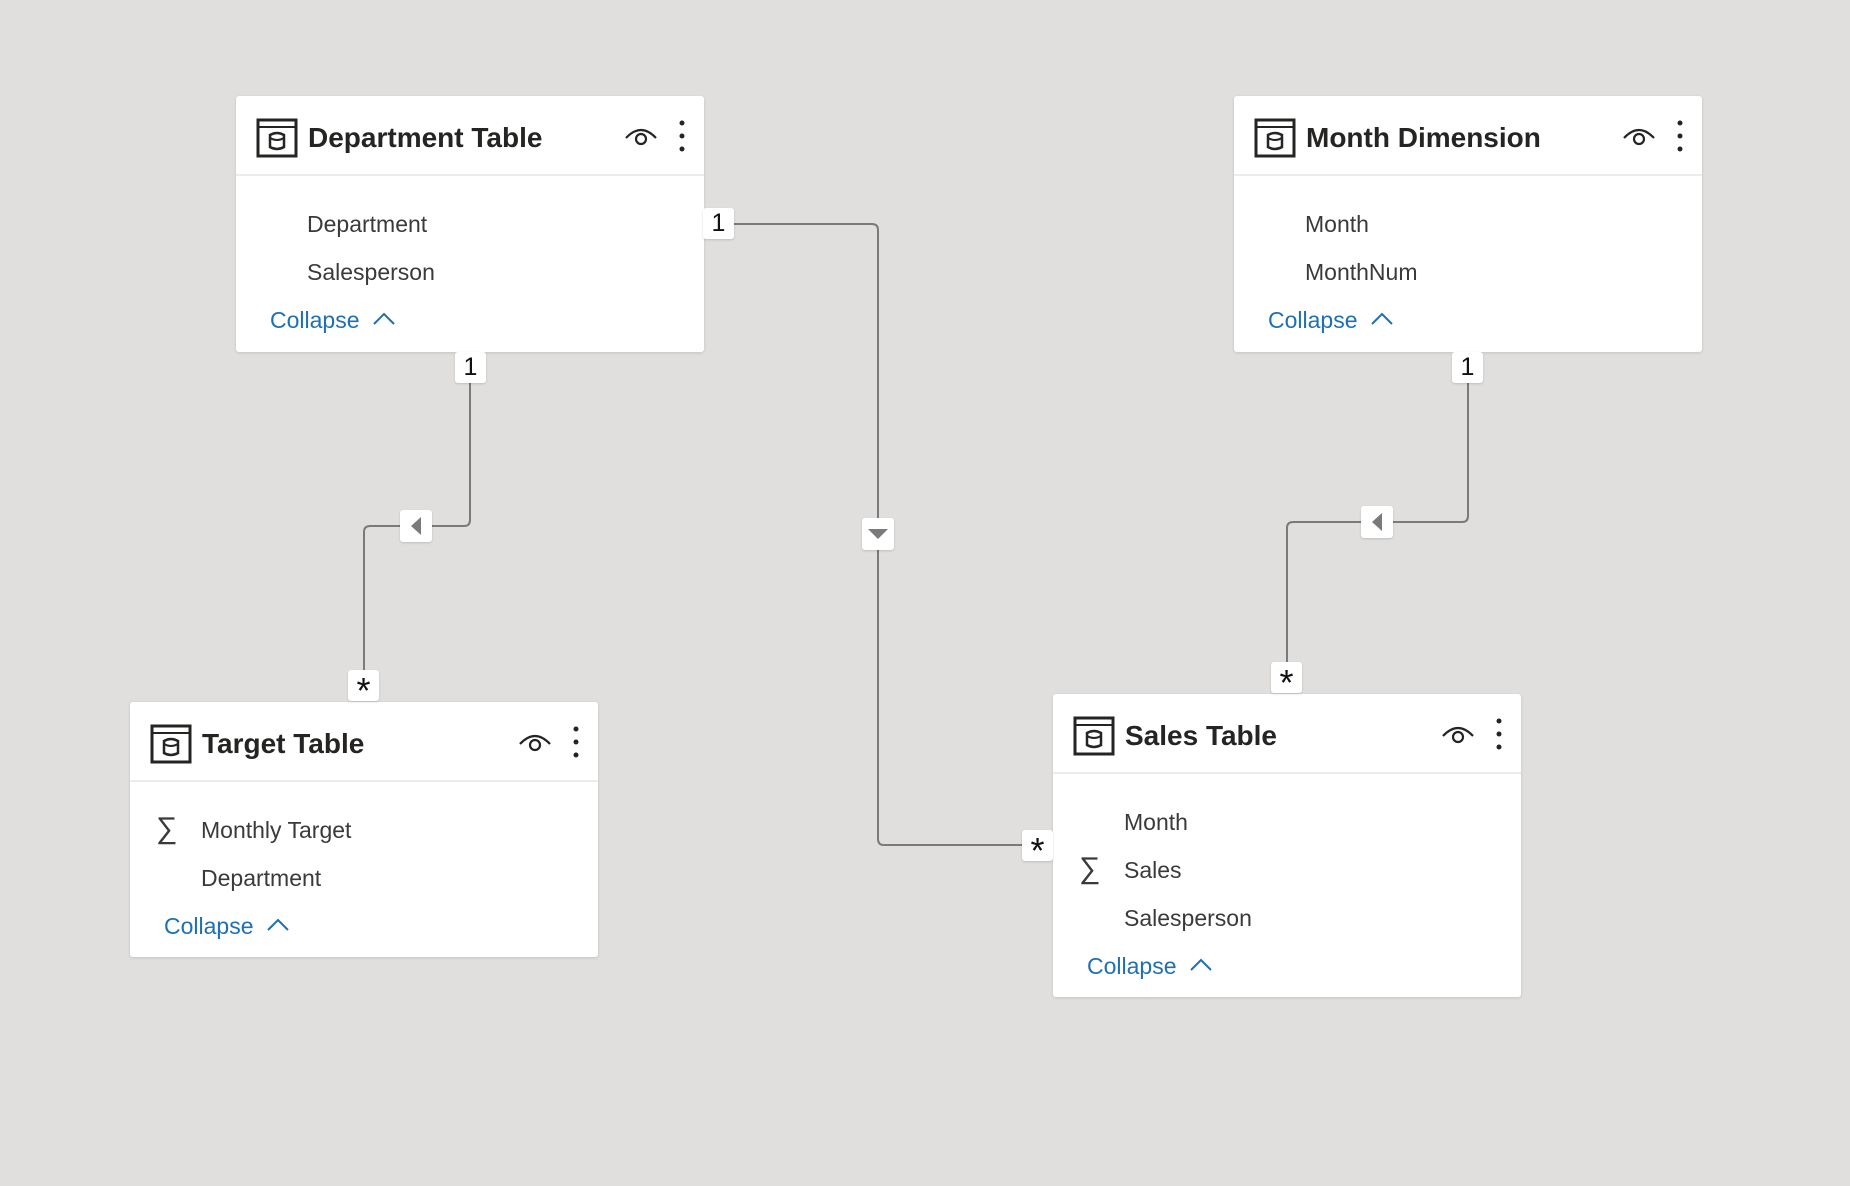 This screenshot has width=1850, height=1186. I want to click on field-list: ∑ Monthly Target Department, so click(364, 842).